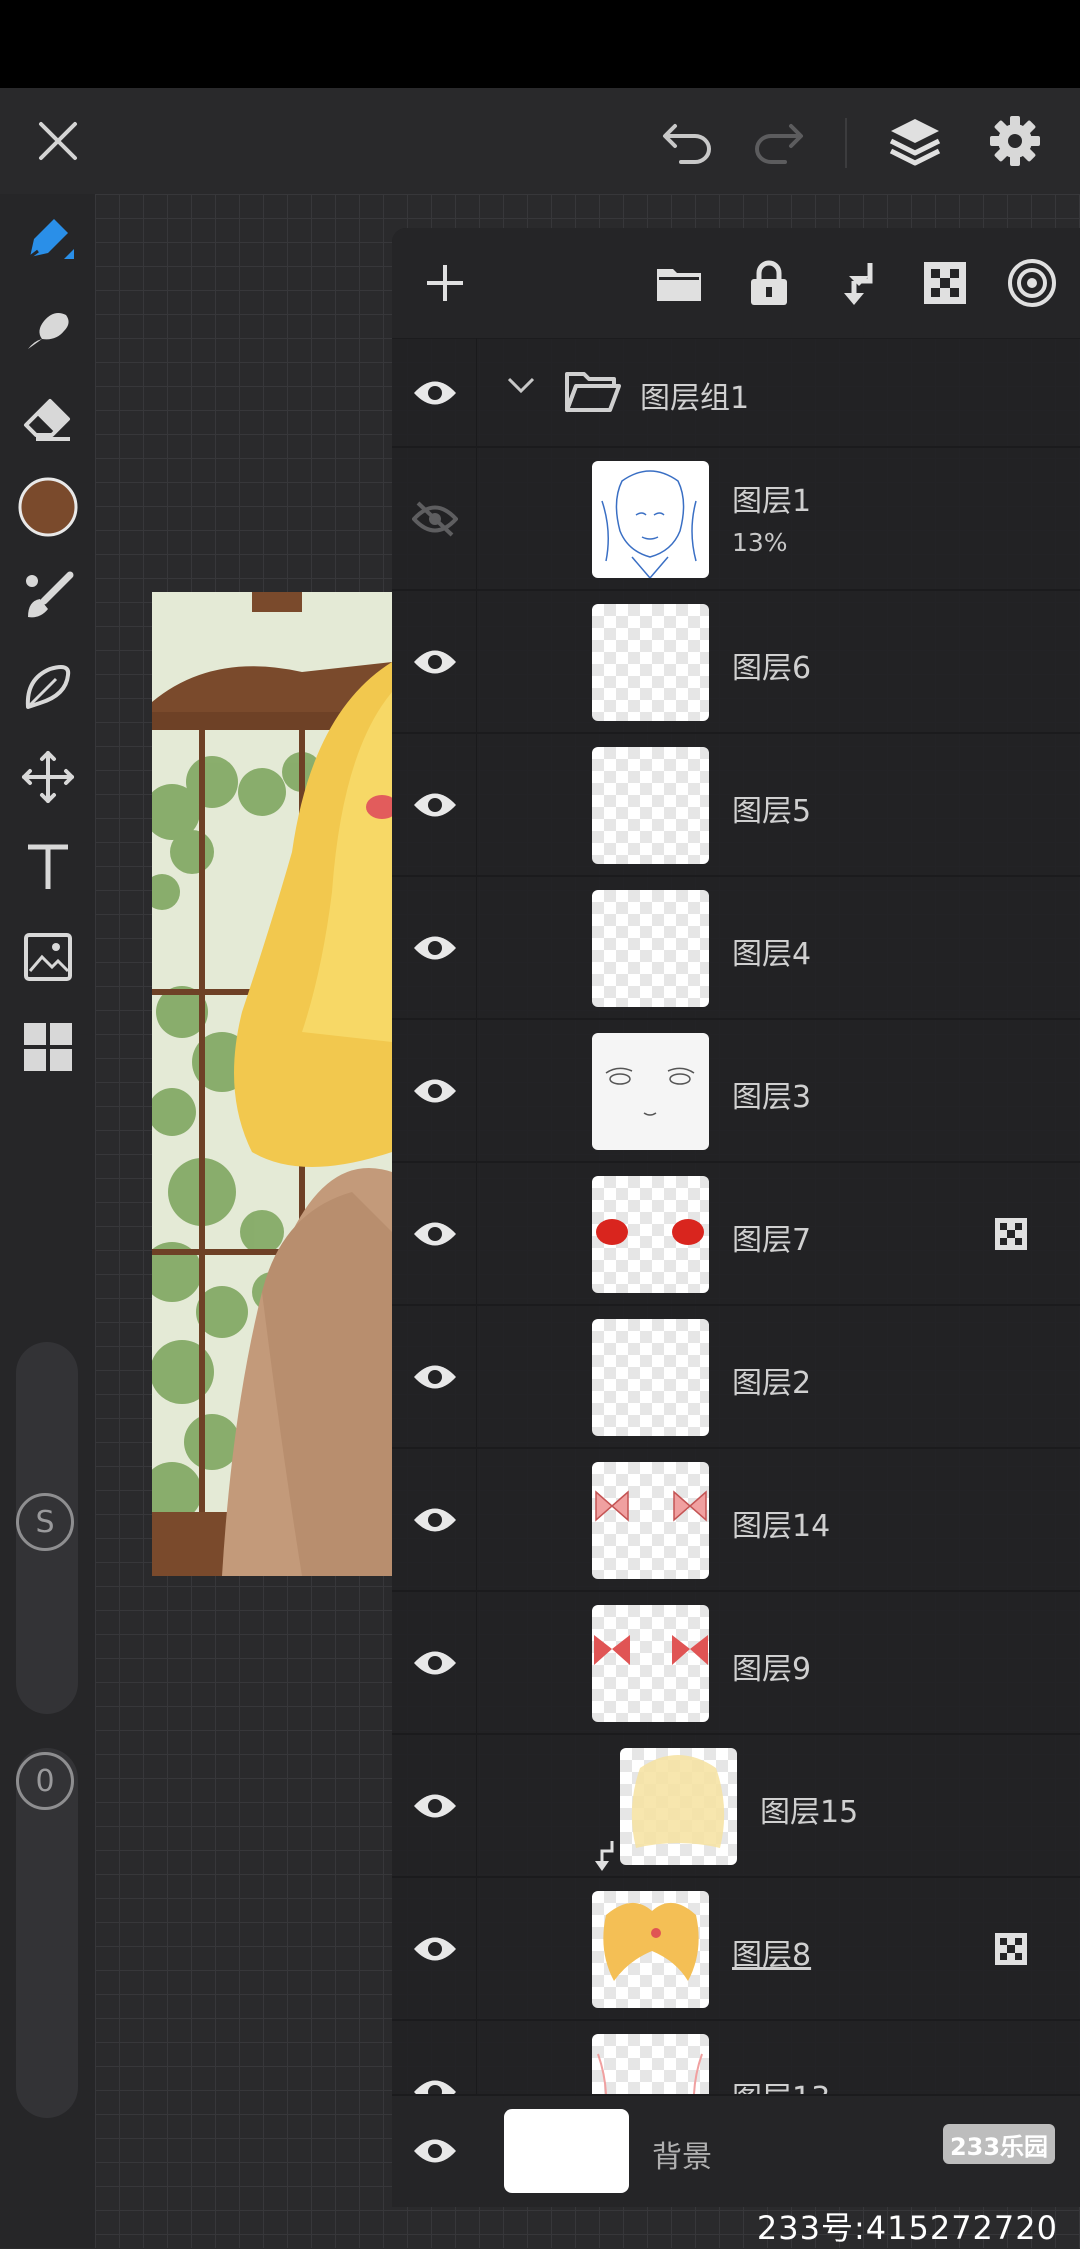 The height and width of the screenshot is (2249, 1080). What do you see at coordinates (915, 141) in the screenshot?
I see `layers-icon` at bounding box center [915, 141].